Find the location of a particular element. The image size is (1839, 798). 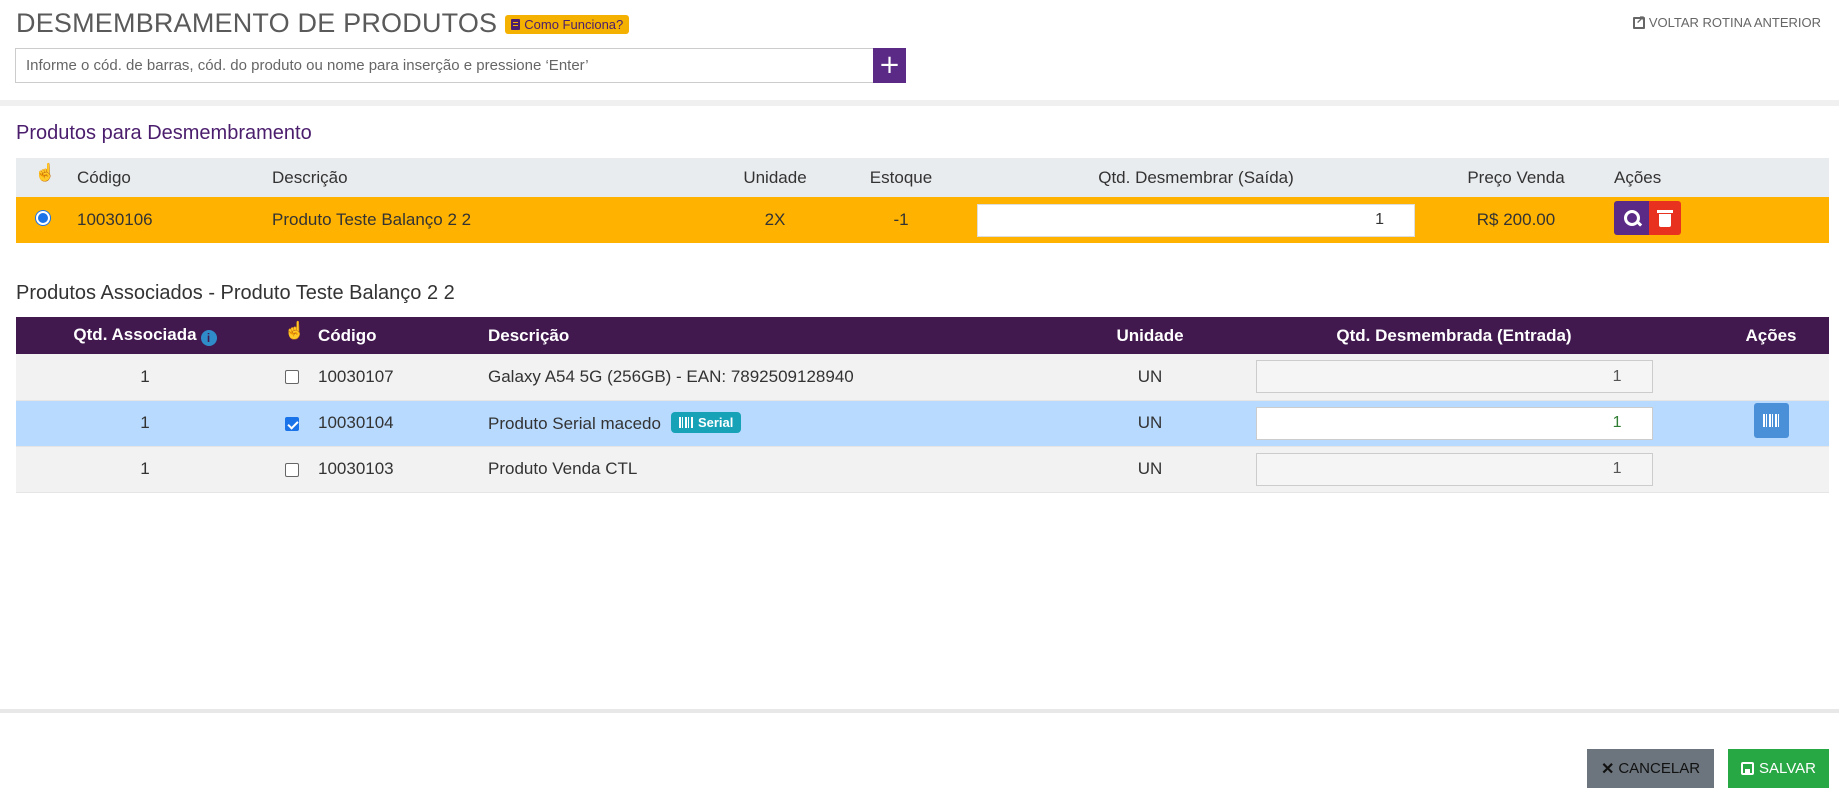

qty-split-input is located at coordinates (1196, 220).